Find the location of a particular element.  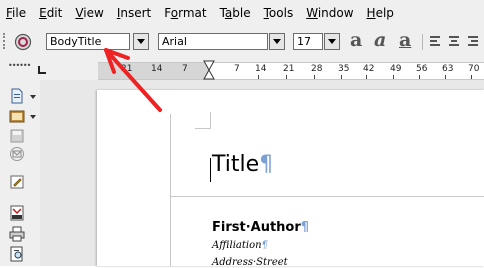

document-title-text: Title is located at coordinates (236, 164).